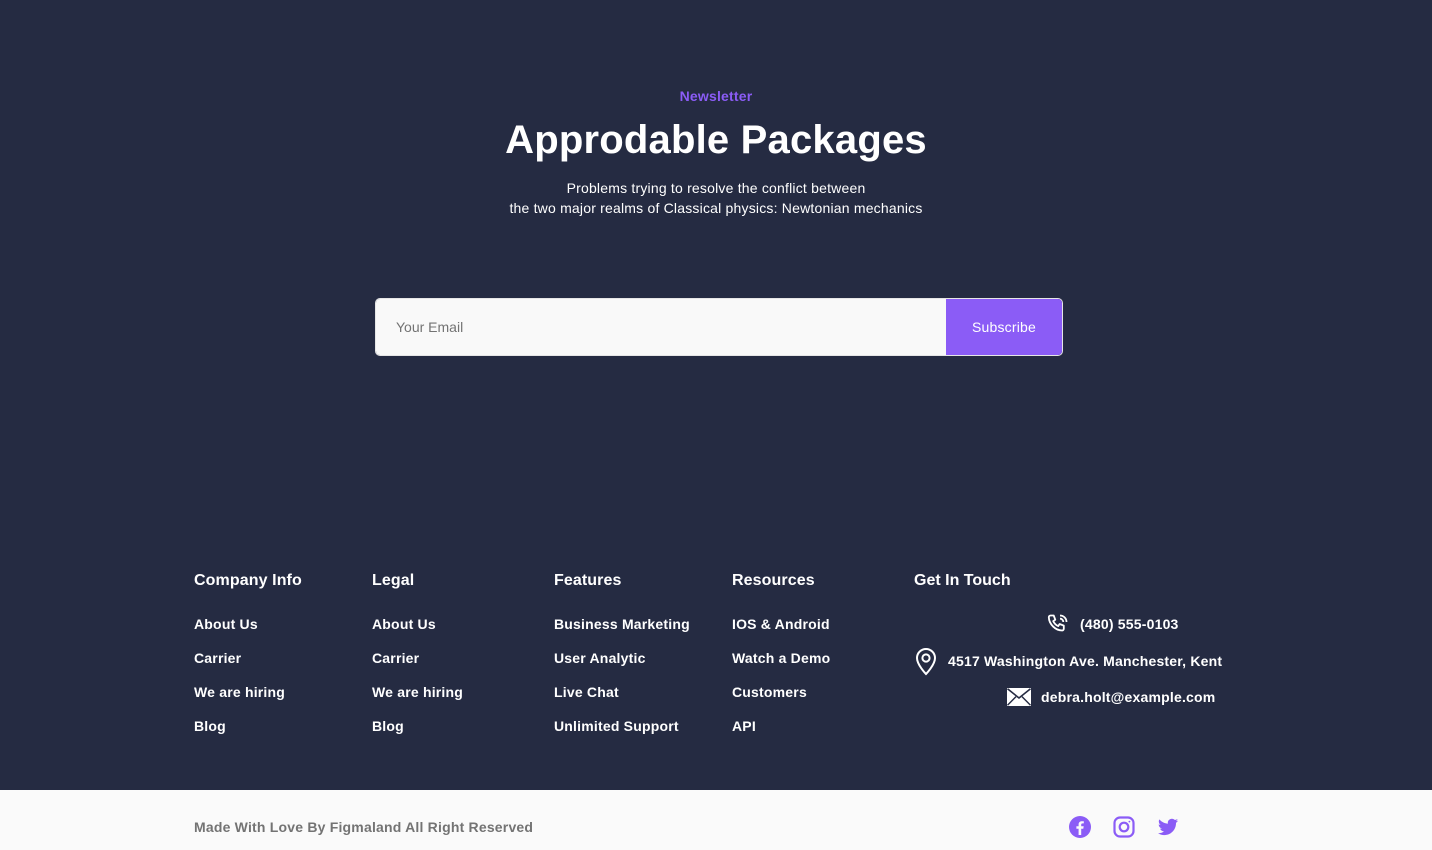  Describe the element at coordinates (781, 624) in the screenshot. I see `footer-link-ios-android: IOS & Android` at that location.